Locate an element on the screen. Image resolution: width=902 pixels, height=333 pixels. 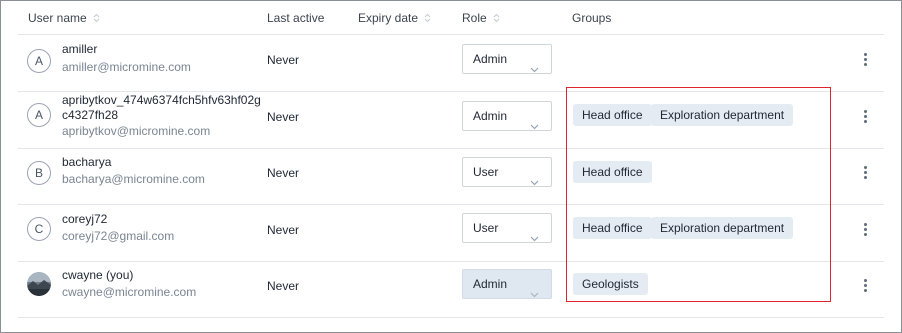
column-header-expiry-date: Expiry date is located at coordinates (394, 17).